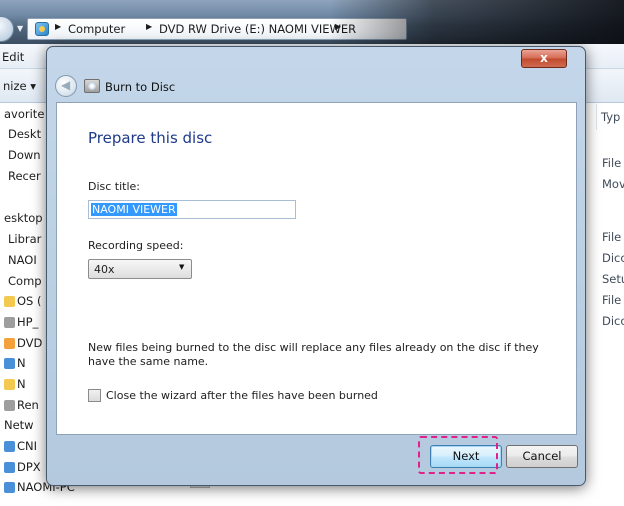 The height and width of the screenshot is (506, 624). What do you see at coordinates (28, 405) in the screenshot?
I see `nav-item: Ren` at bounding box center [28, 405].